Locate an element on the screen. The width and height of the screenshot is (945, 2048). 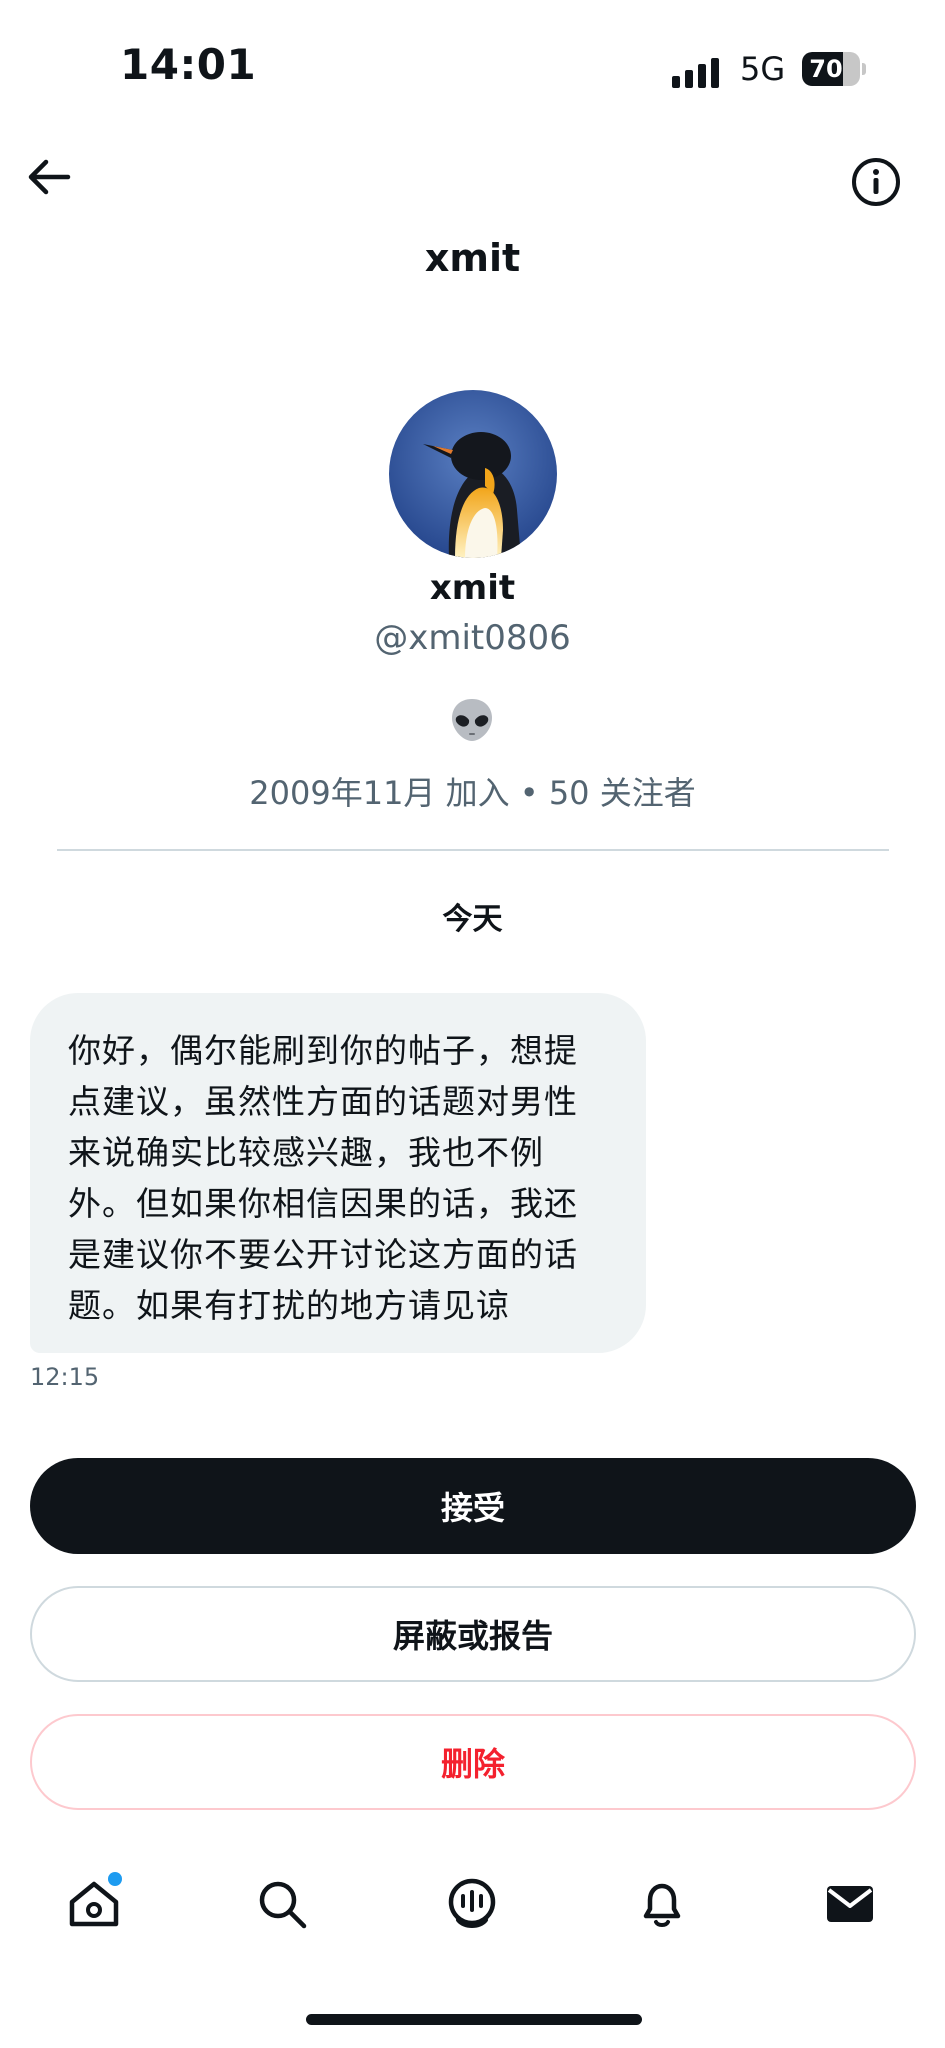
delete-button: 删除 is located at coordinates (473, 1762).